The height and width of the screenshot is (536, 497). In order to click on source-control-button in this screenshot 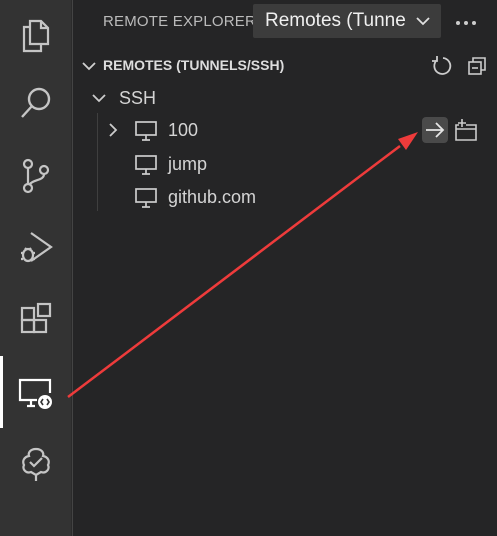, I will do `click(36, 176)`.